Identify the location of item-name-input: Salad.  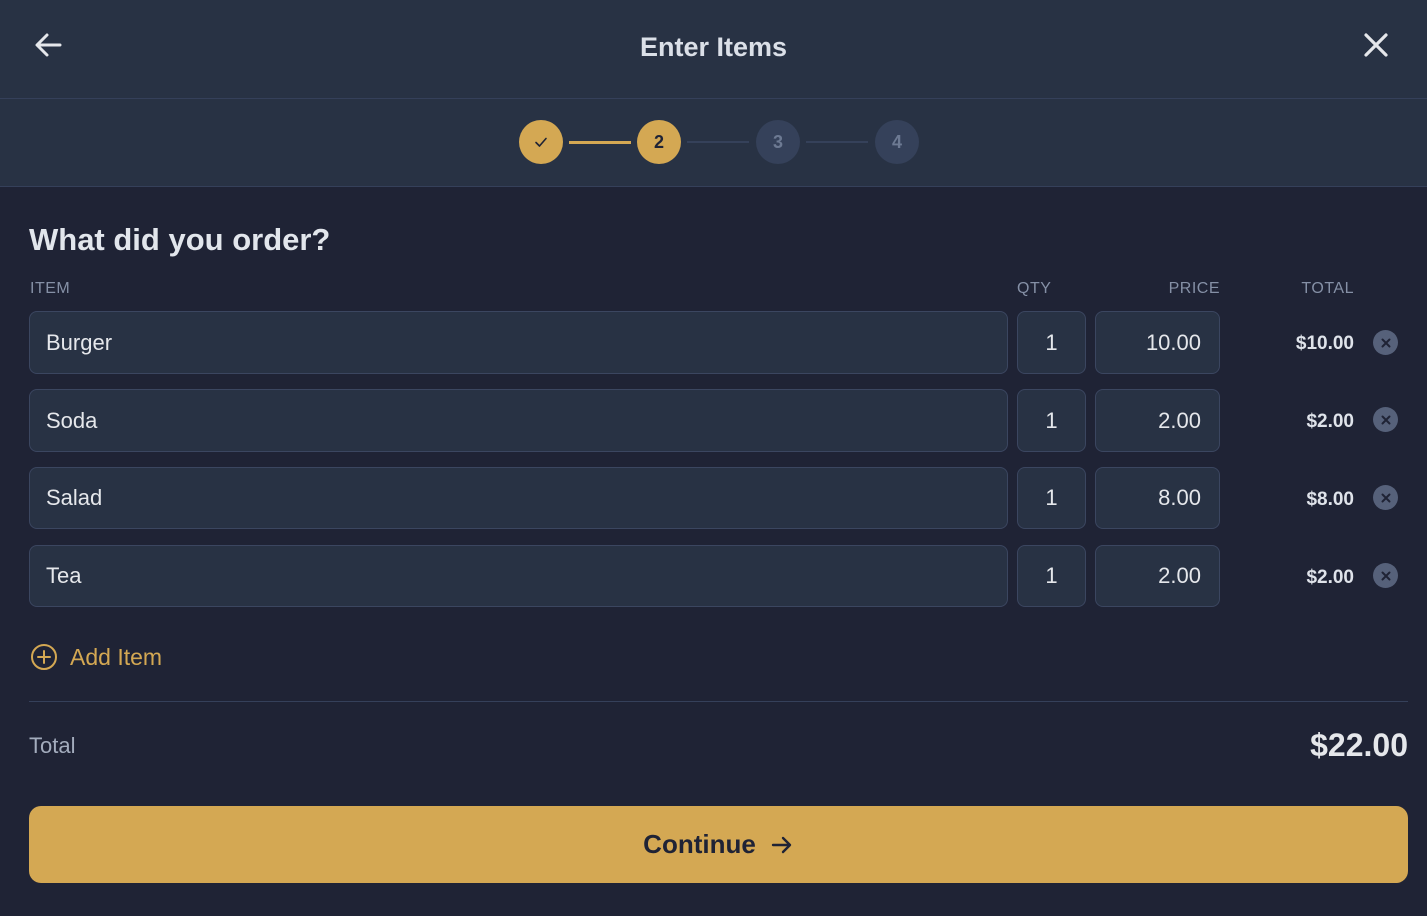
(518, 498).